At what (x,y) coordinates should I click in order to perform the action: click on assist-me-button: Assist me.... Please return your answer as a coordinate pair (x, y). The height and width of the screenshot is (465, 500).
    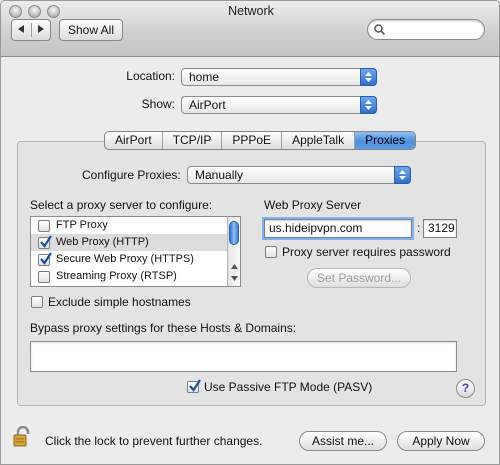
    Looking at the image, I should click on (343, 441).